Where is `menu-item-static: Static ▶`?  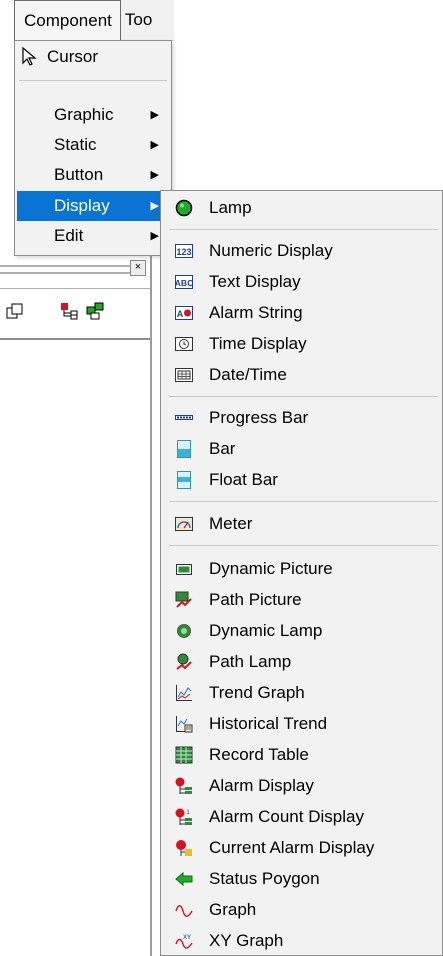
menu-item-static: Static ▶ is located at coordinates (93, 145).